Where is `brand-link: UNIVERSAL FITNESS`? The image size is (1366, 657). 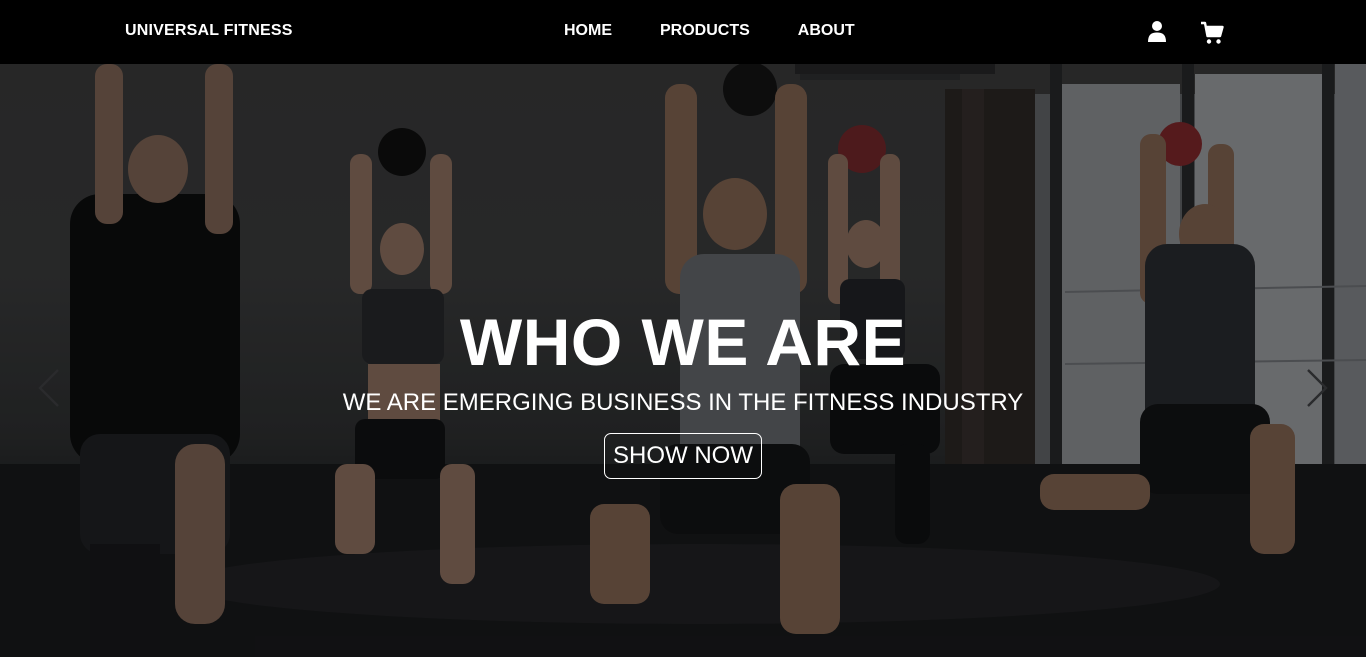
brand-link: UNIVERSAL FITNESS is located at coordinates (209, 31).